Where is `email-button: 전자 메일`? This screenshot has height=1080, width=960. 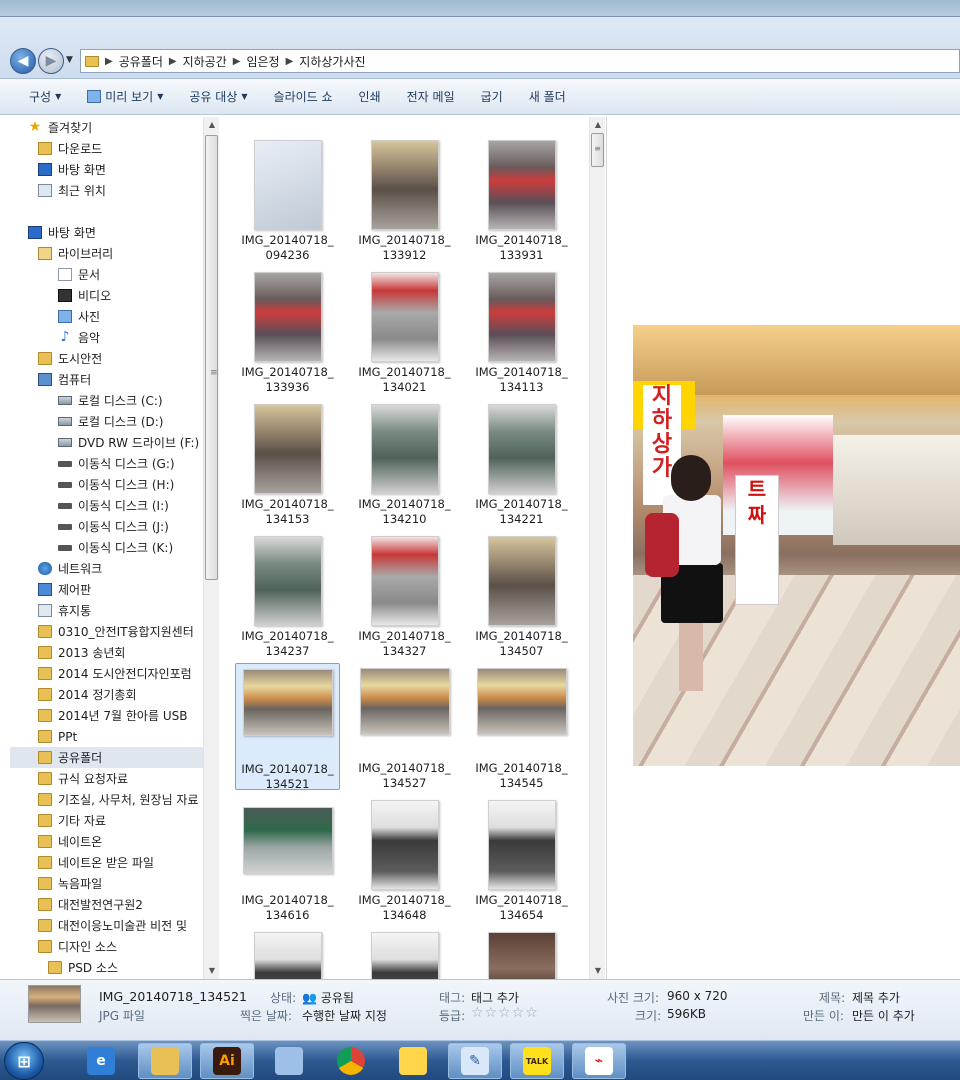
email-button: 전자 메일 is located at coordinates (431, 96).